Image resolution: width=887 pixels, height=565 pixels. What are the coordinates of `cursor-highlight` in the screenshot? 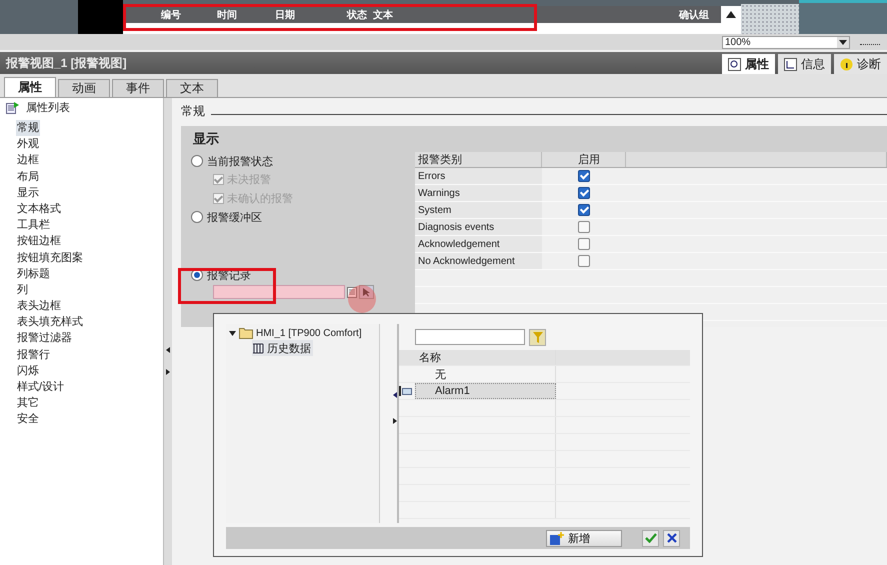 It's located at (362, 299).